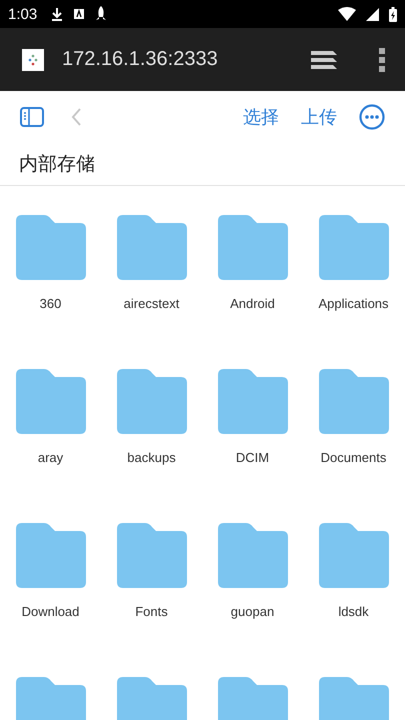 The image size is (405, 720). What do you see at coordinates (372, 14) in the screenshot?
I see `signal-icon` at bounding box center [372, 14].